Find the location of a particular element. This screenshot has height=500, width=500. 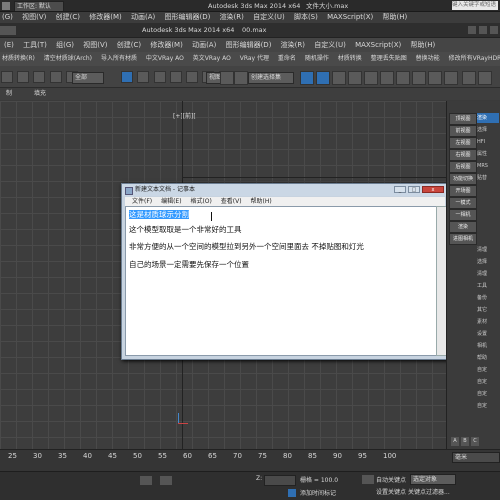

selected-text: 这是材质球示分割 is located at coordinates (159, 214).